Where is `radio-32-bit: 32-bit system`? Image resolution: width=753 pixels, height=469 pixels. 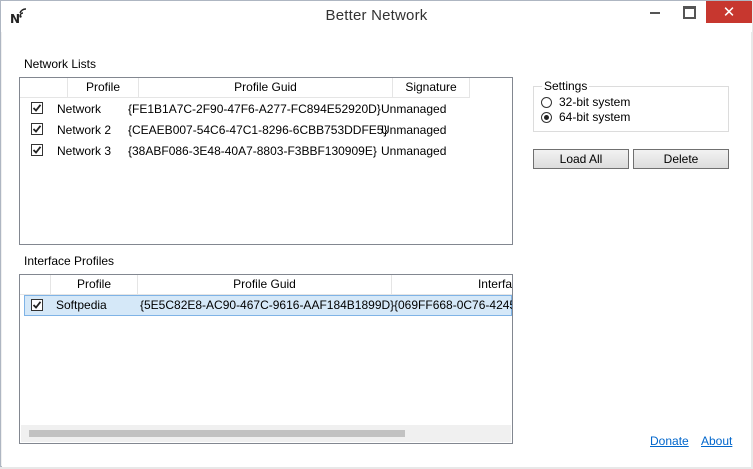 radio-32-bit: 32-bit system is located at coordinates (585, 102).